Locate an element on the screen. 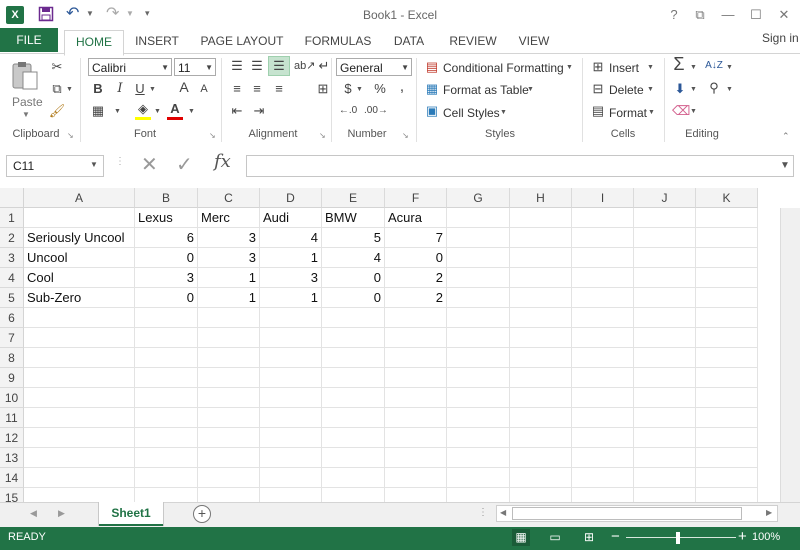  increase-indent-icon: ⇥ is located at coordinates (259, 111).